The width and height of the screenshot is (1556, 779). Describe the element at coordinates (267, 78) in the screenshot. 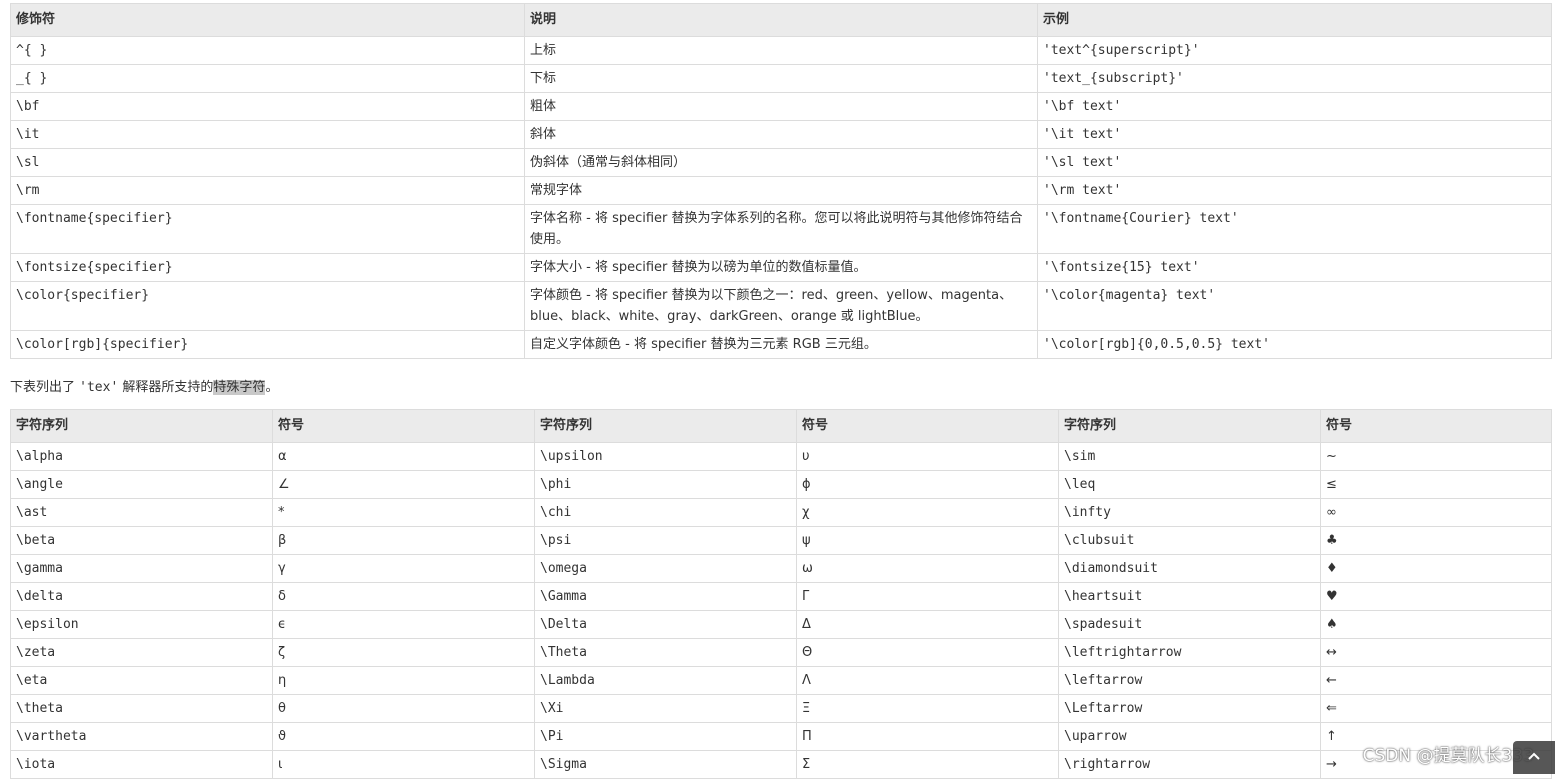

I see `modifier-cell: _{ }` at that location.